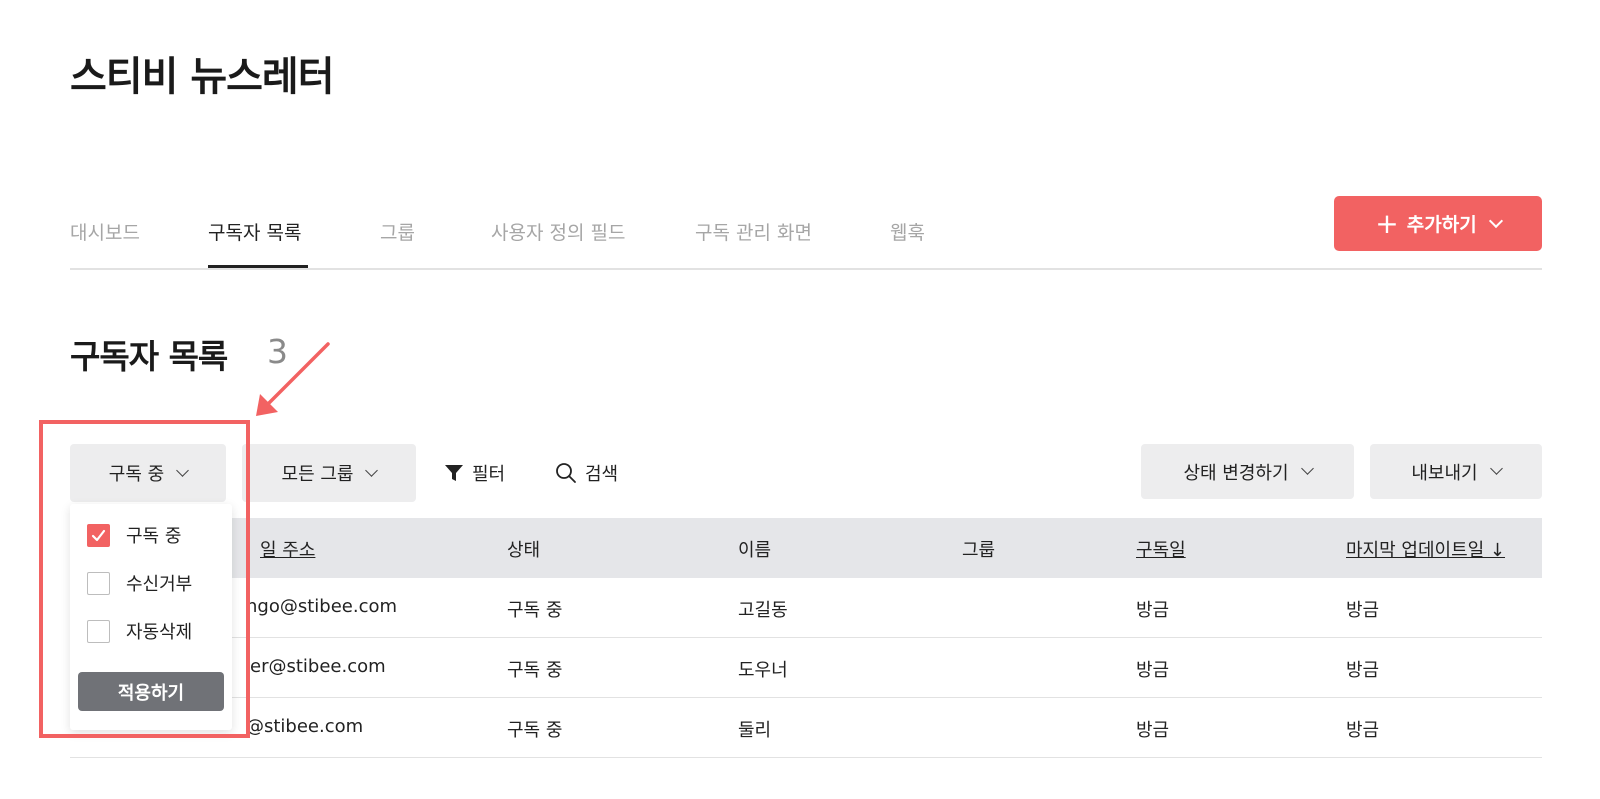 The height and width of the screenshot is (799, 1600). What do you see at coordinates (1441, 225) in the screenshot?
I see `add-button-label: 추가하기` at bounding box center [1441, 225].